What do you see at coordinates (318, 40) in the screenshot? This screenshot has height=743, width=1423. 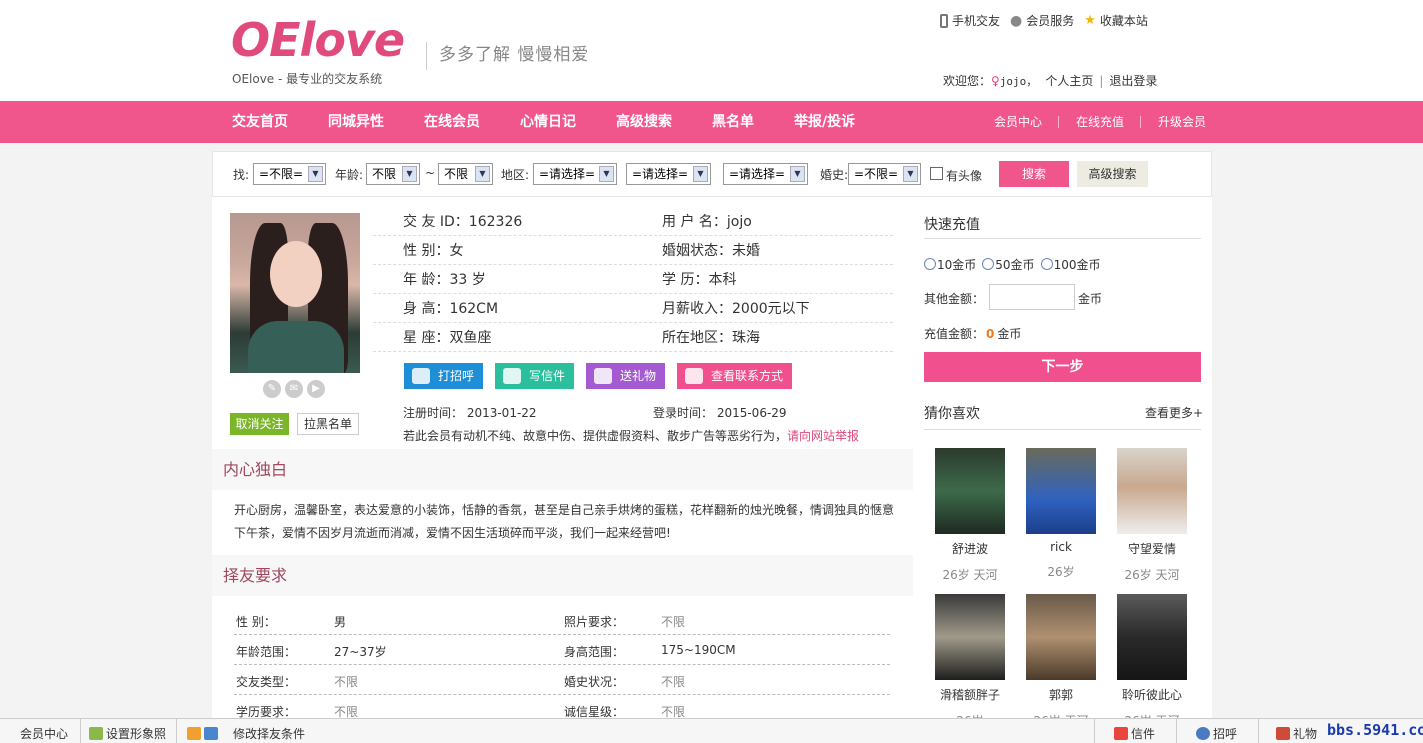 I see `site-logo: OElove` at bounding box center [318, 40].